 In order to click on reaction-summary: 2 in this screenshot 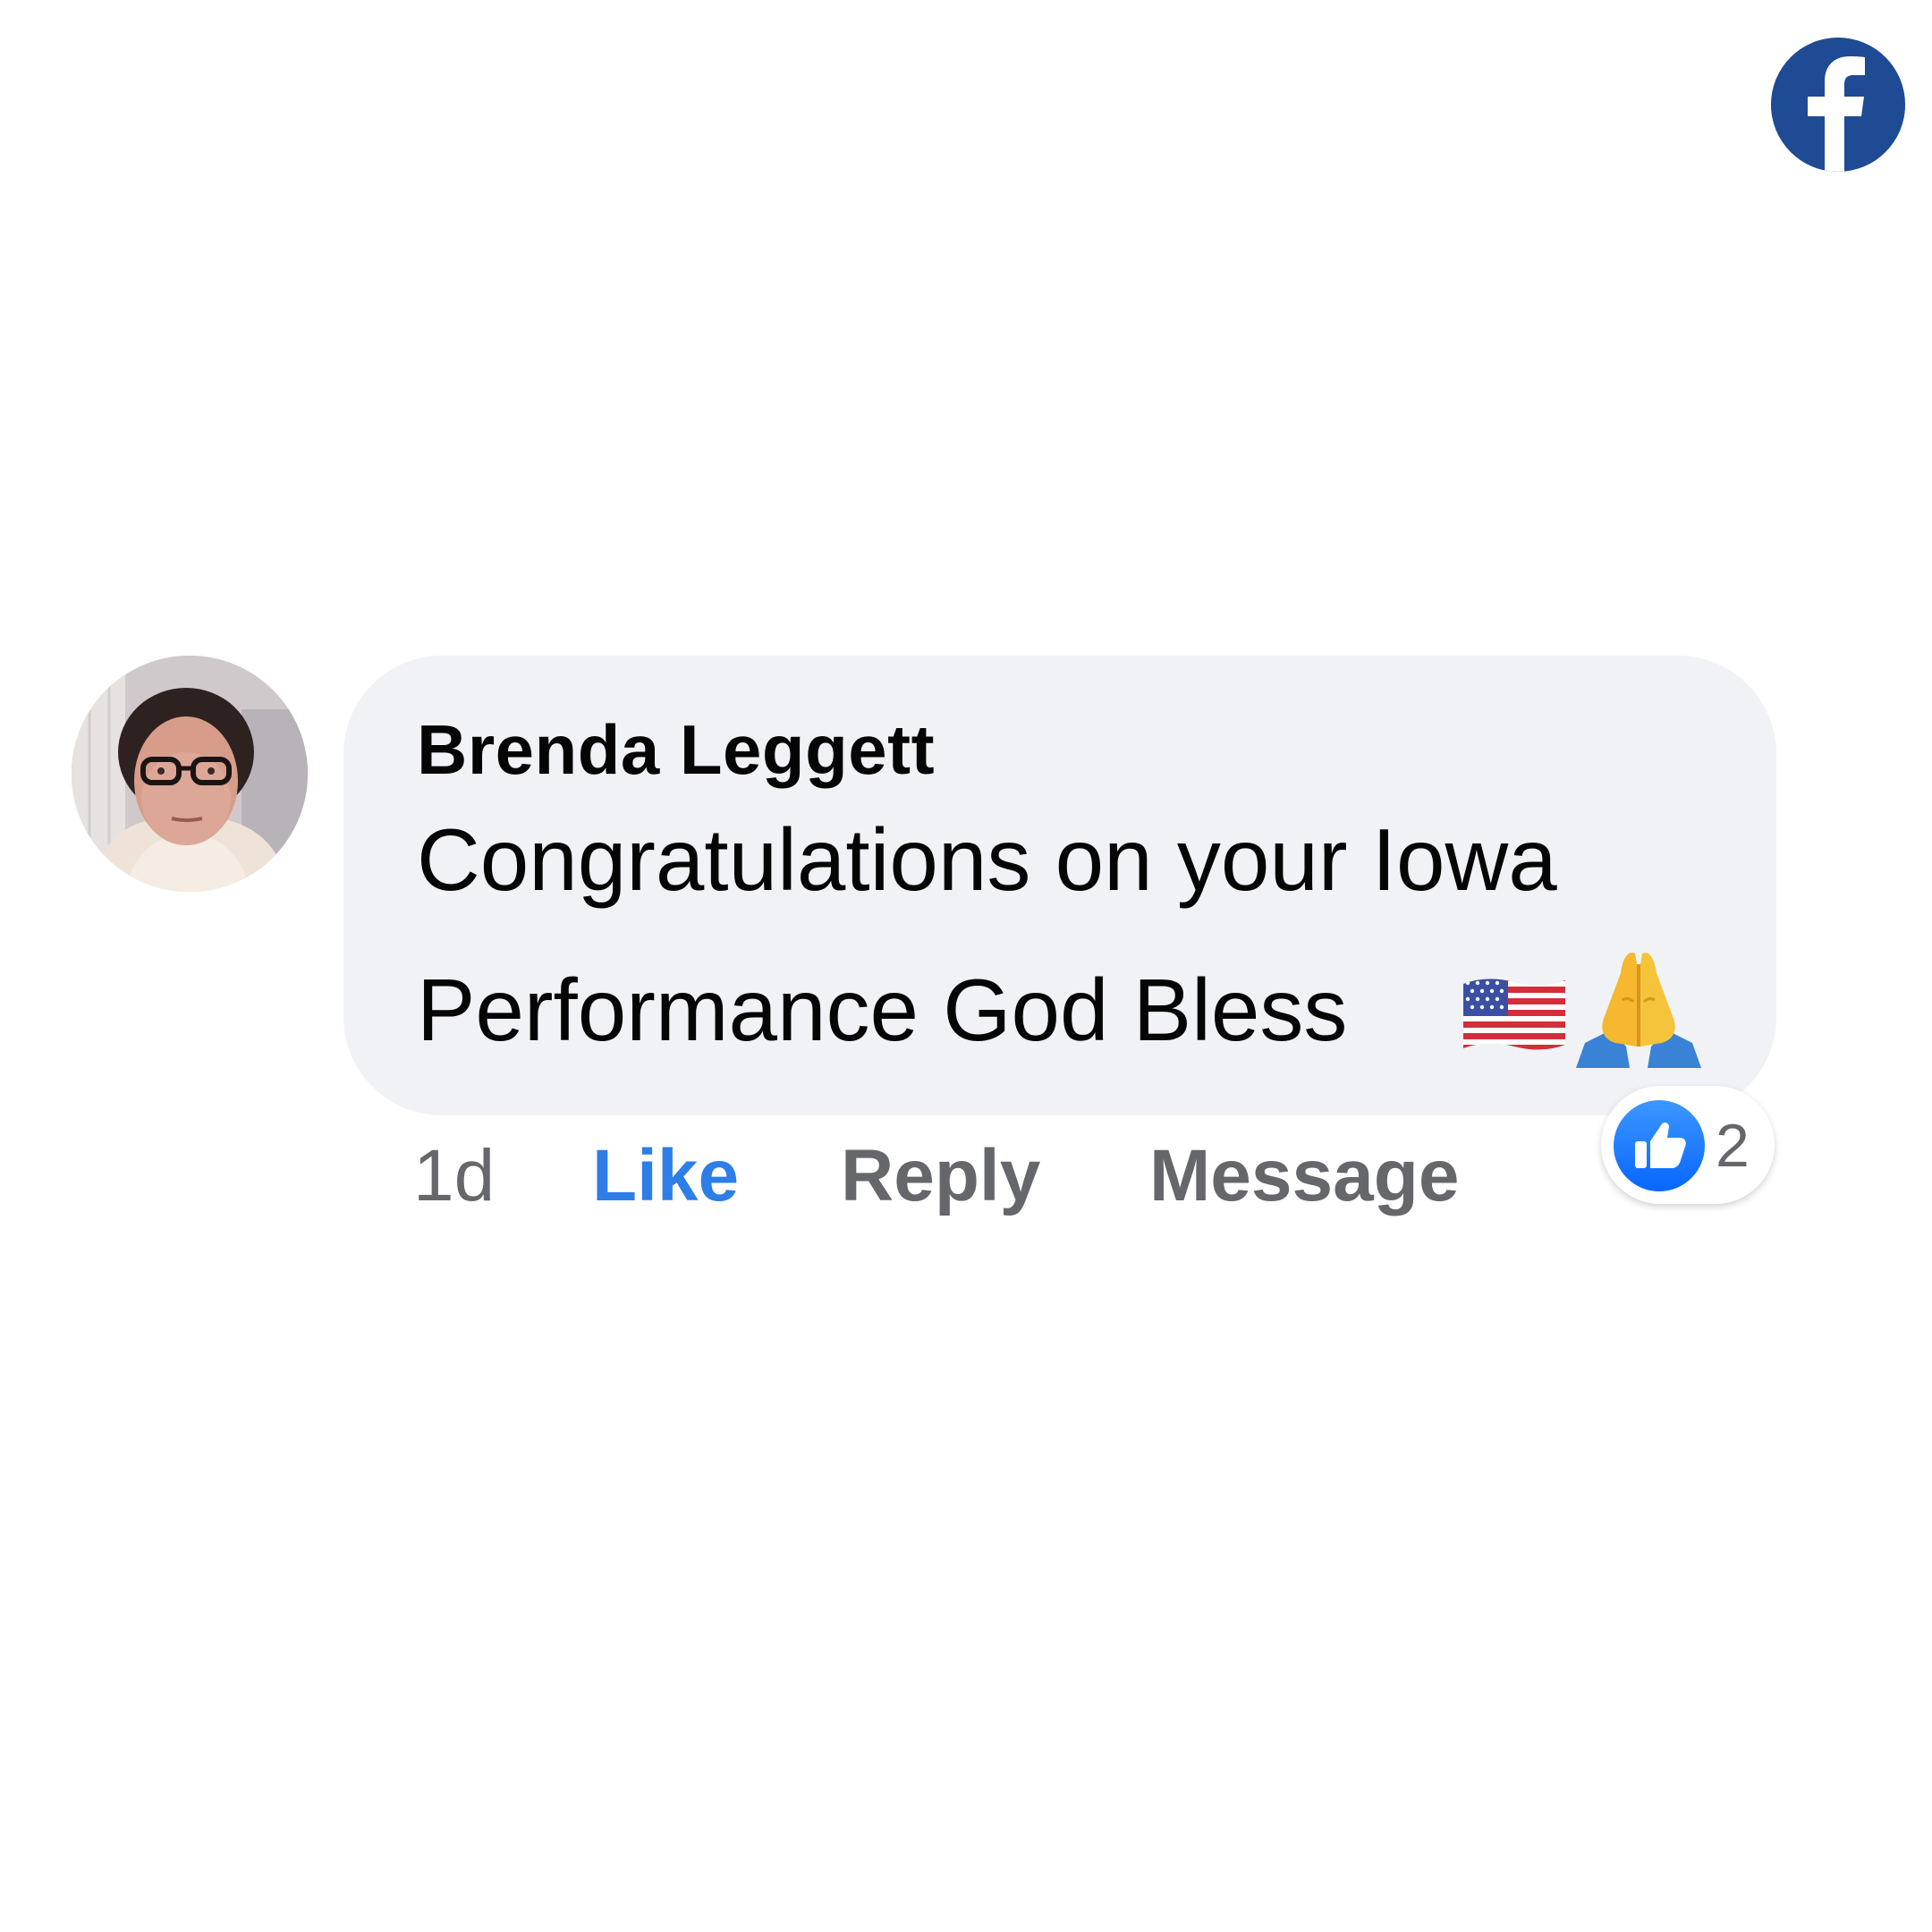, I will do `click(1688, 1145)`.